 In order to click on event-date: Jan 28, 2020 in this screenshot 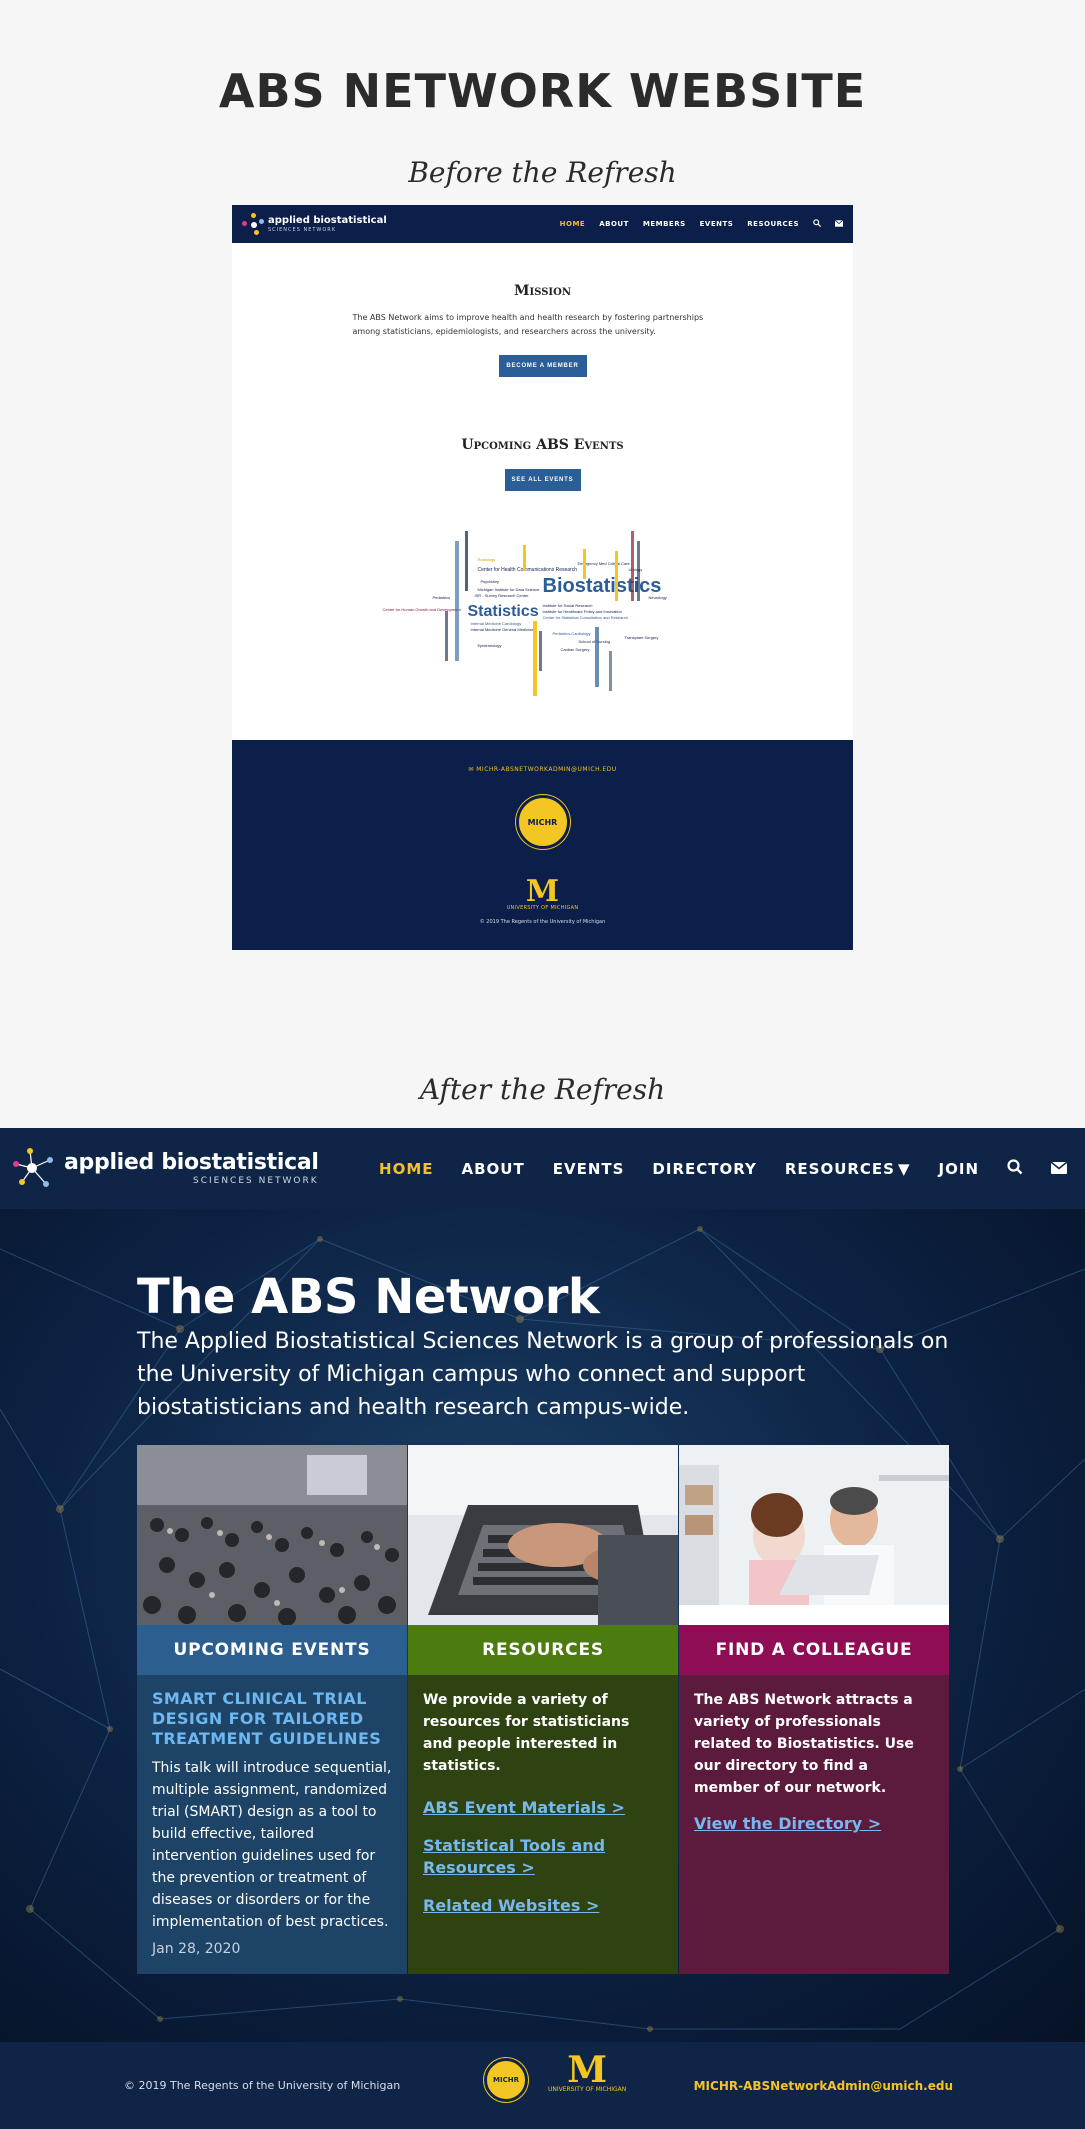, I will do `click(196, 1949)`.